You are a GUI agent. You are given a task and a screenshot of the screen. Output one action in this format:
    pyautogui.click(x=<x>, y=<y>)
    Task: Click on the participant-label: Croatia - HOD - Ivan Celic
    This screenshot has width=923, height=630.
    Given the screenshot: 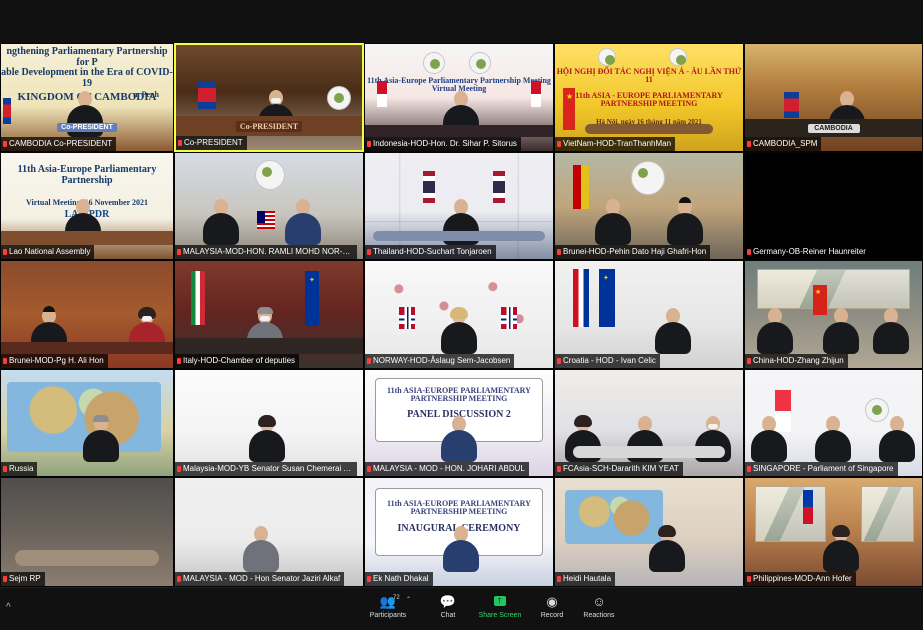 What is the action you would take?
    pyautogui.click(x=607, y=361)
    